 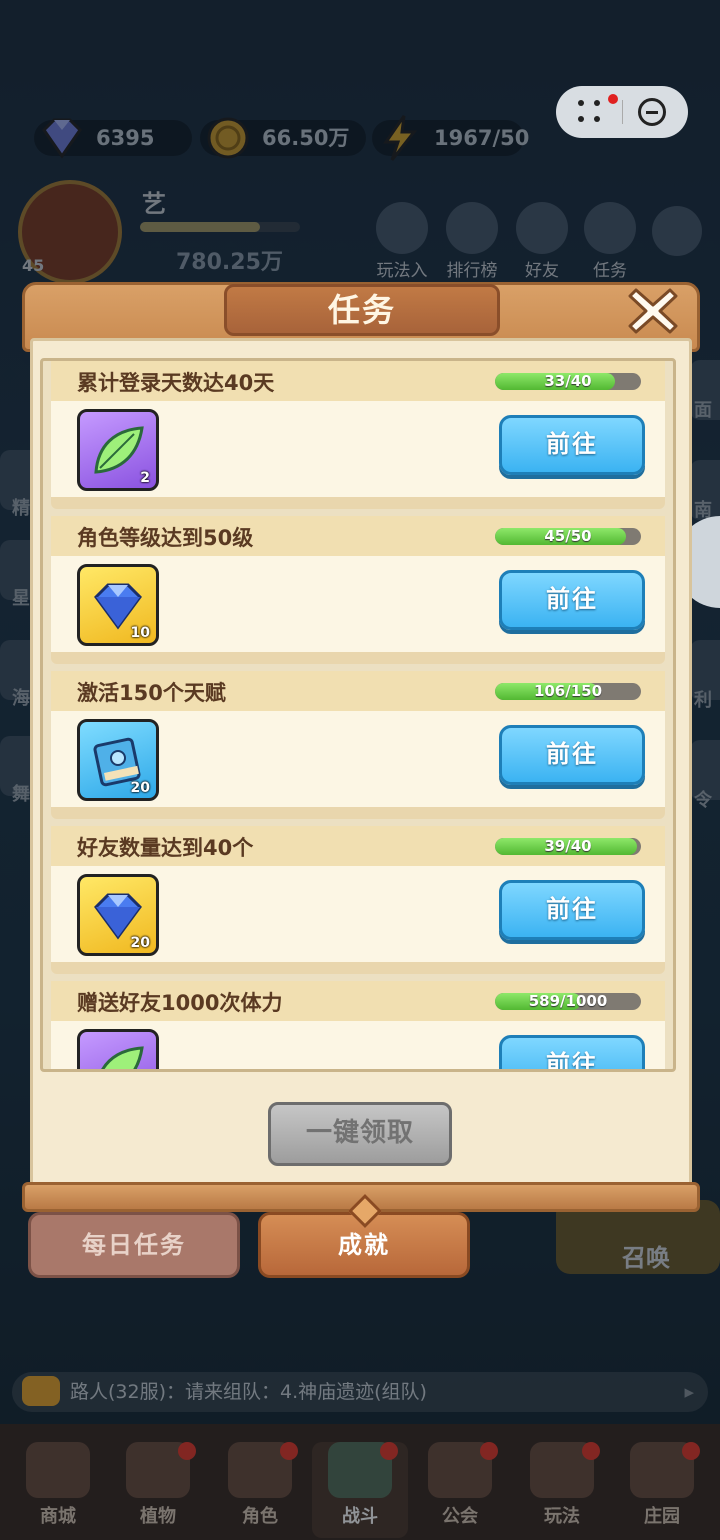 I want to click on chat-message: 路人(32服)：请来组队：4.神庙遗迹(组队), so click(x=248, y=1392).